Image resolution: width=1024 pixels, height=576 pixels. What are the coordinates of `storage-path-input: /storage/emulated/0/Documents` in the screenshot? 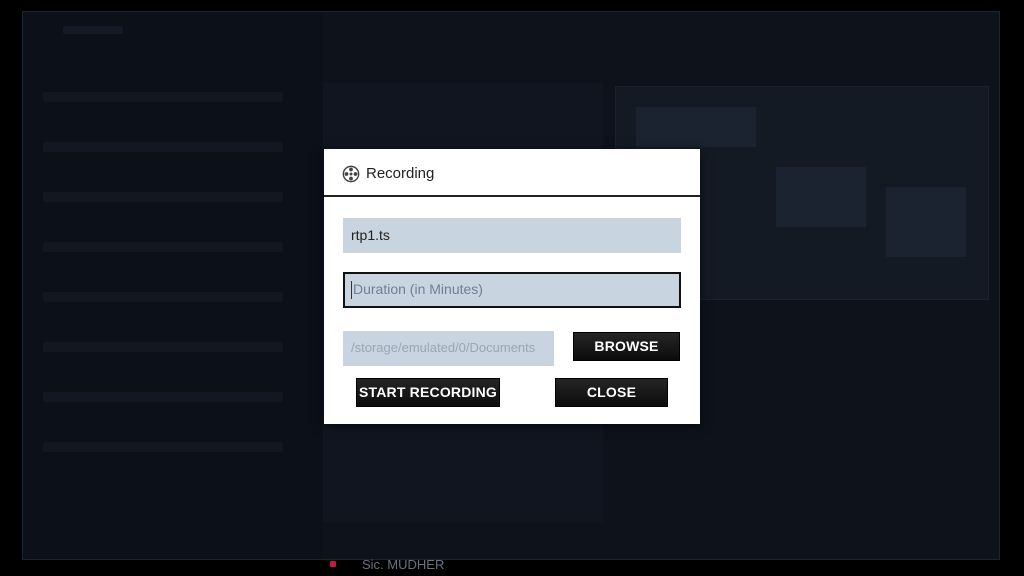 It's located at (448, 348).